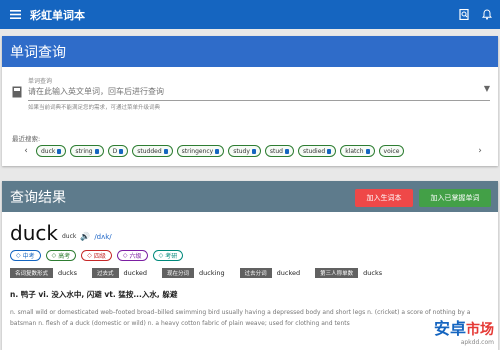 The image size is (500, 350). I want to click on recent-chip: D, so click(118, 151).